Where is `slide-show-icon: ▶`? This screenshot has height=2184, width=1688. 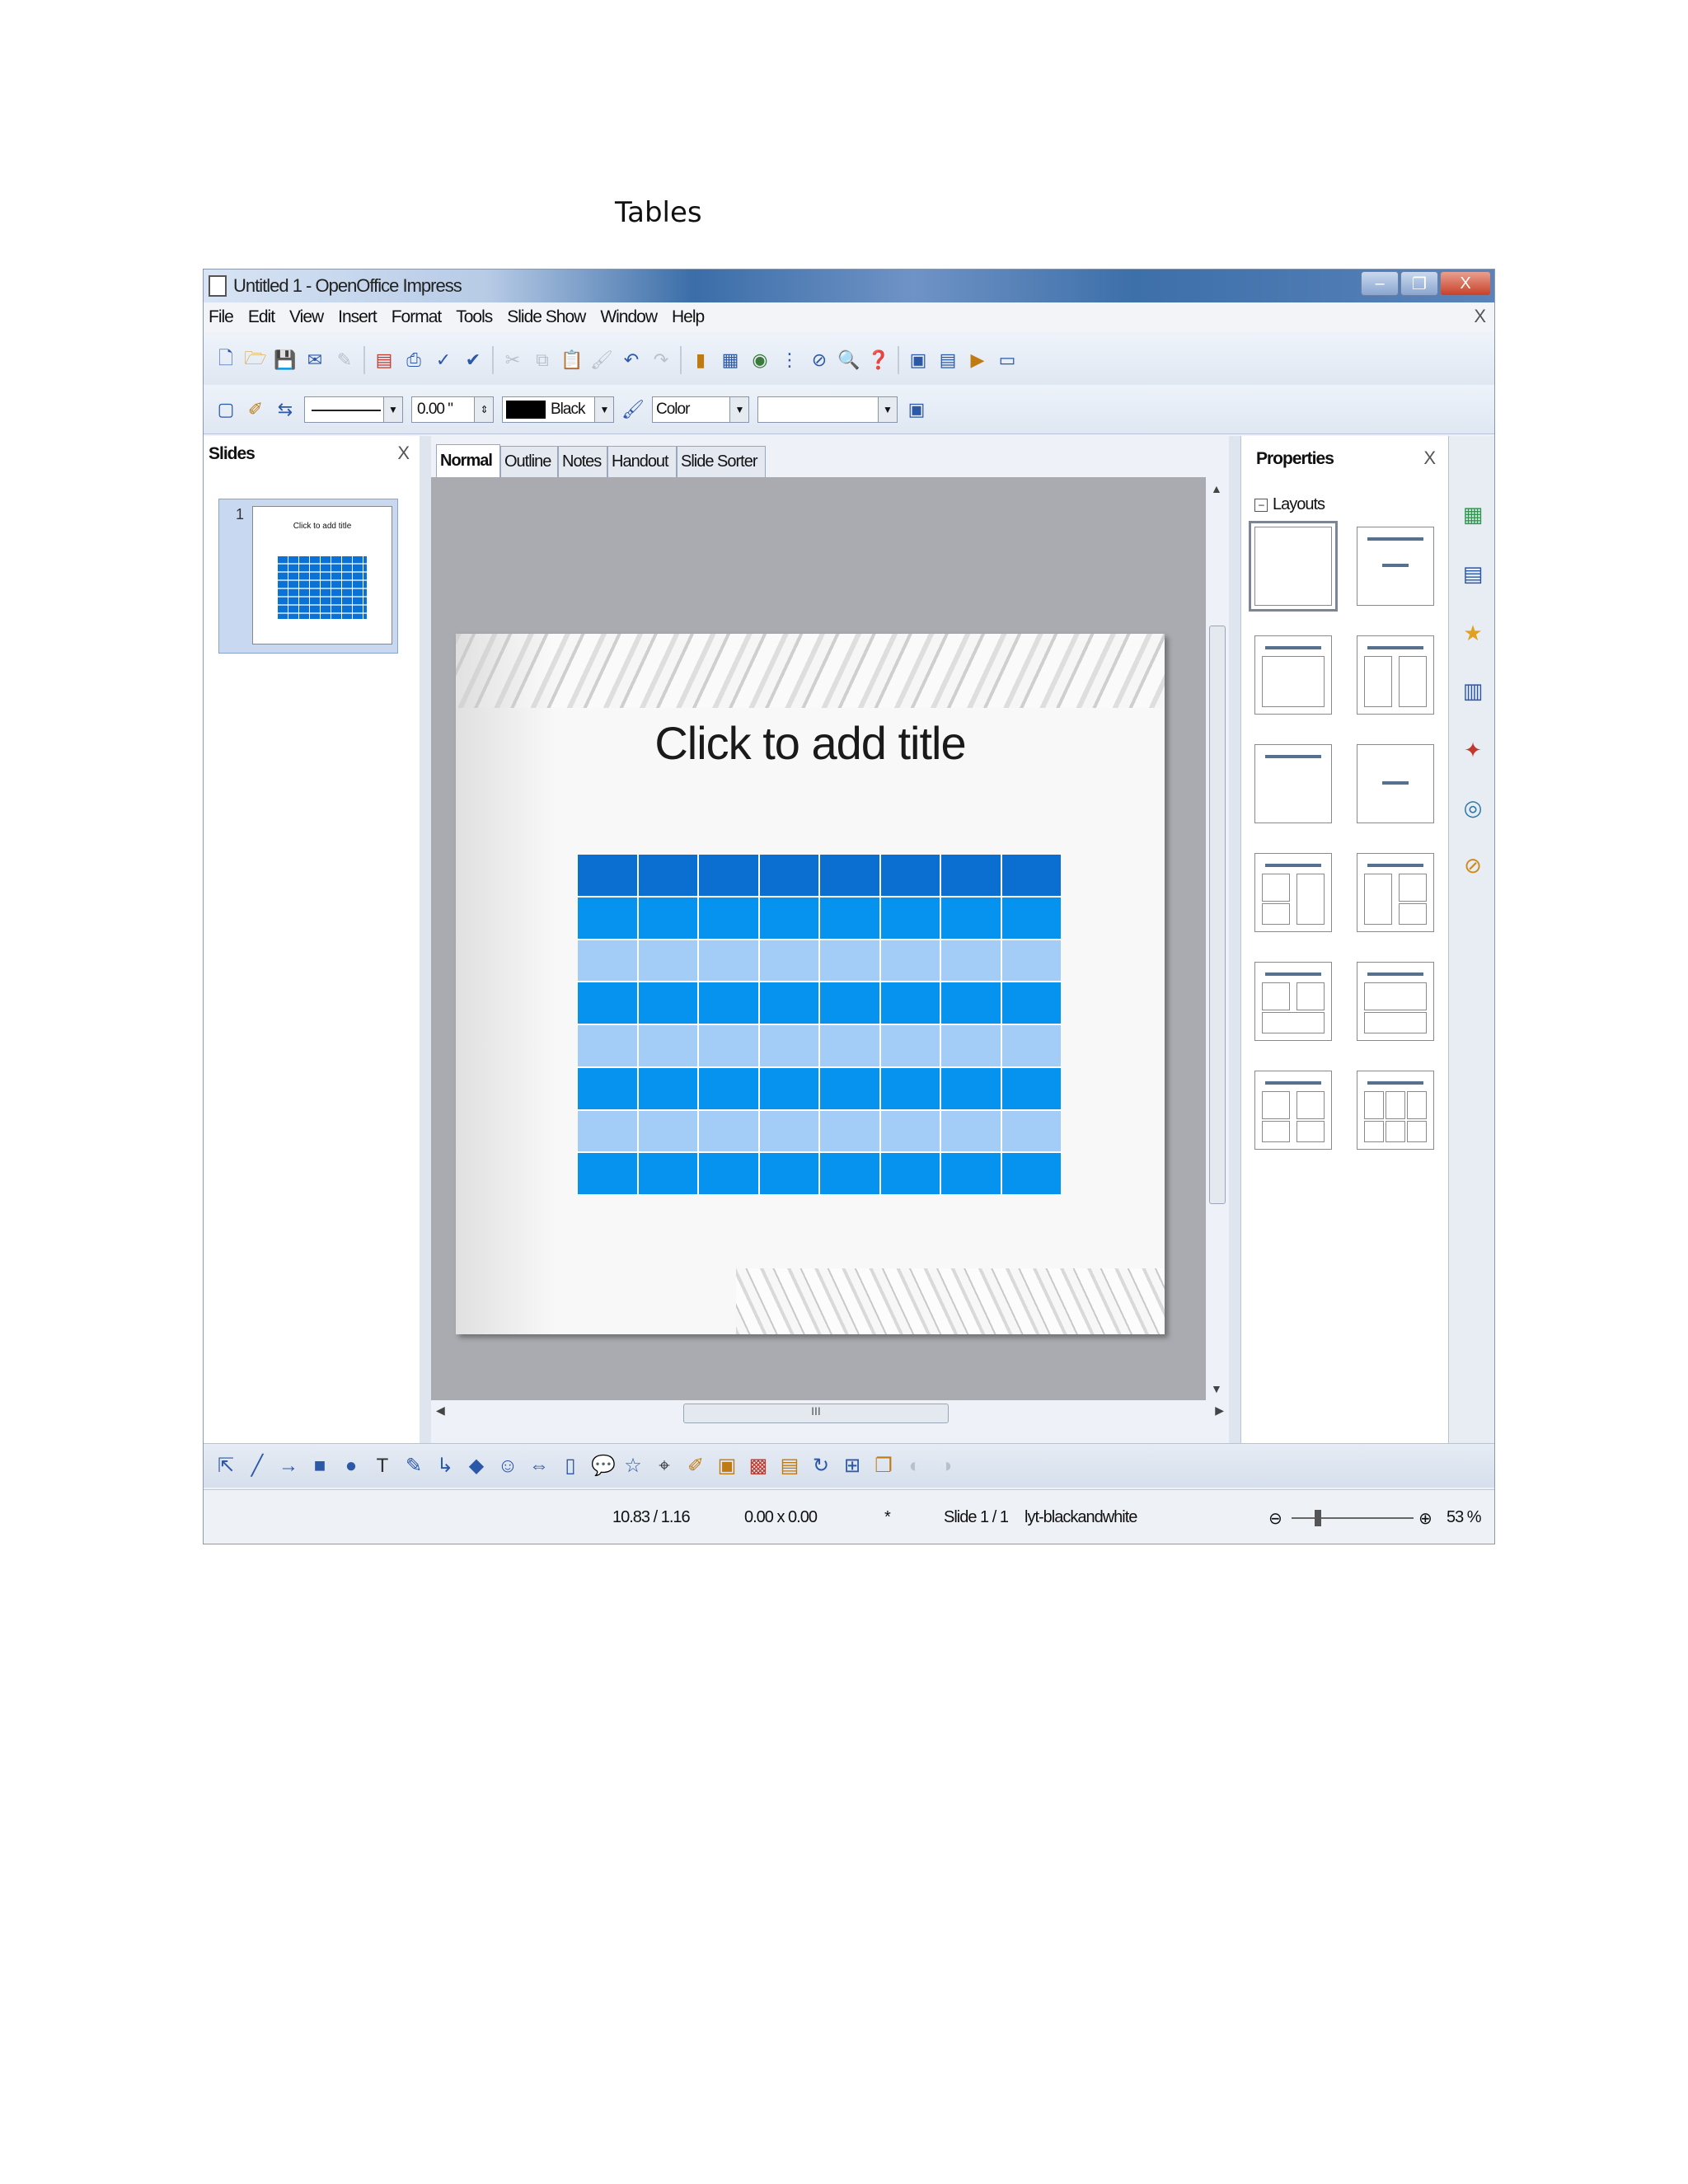 slide-show-icon: ▶ is located at coordinates (977, 360).